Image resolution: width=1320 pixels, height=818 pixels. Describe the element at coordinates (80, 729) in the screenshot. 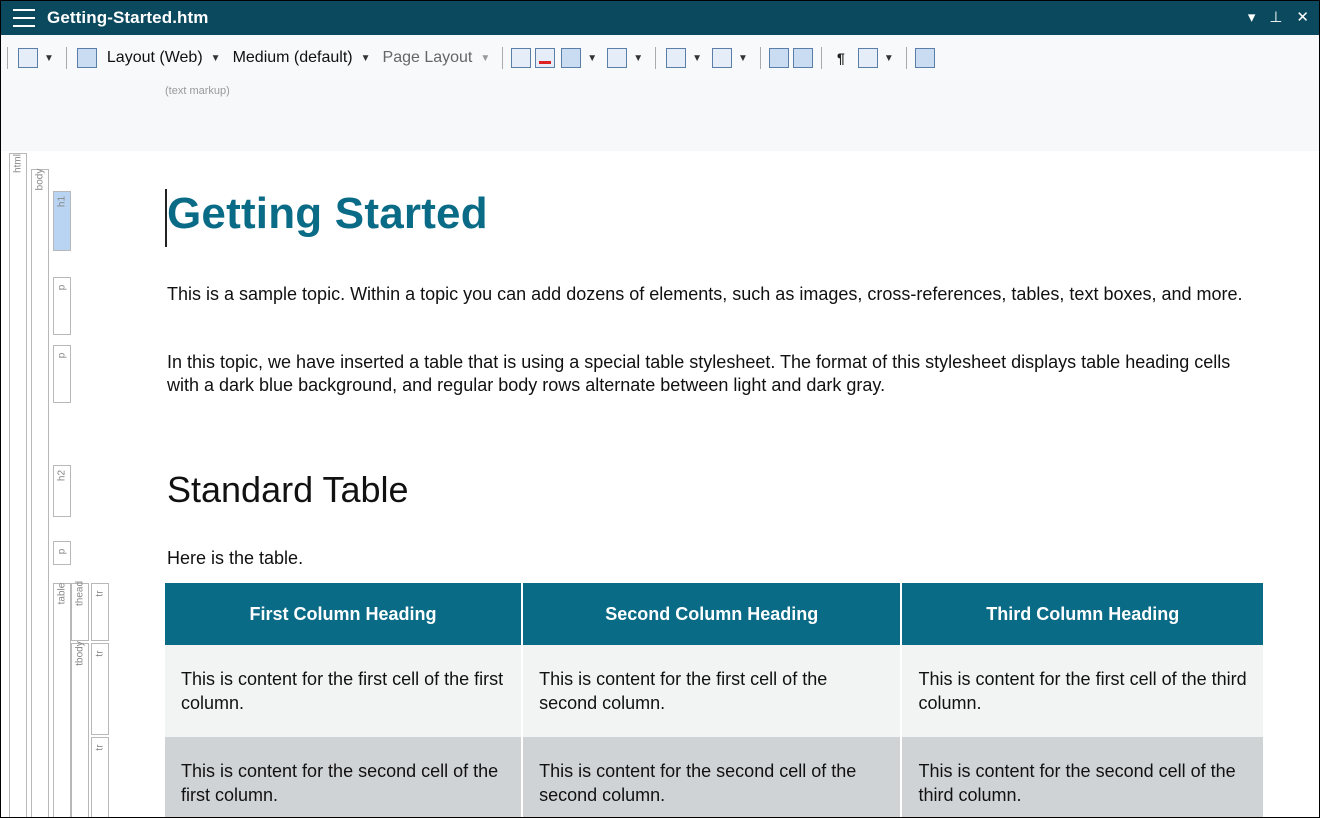

I see `structure-bar-tbody: tbody` at that location.